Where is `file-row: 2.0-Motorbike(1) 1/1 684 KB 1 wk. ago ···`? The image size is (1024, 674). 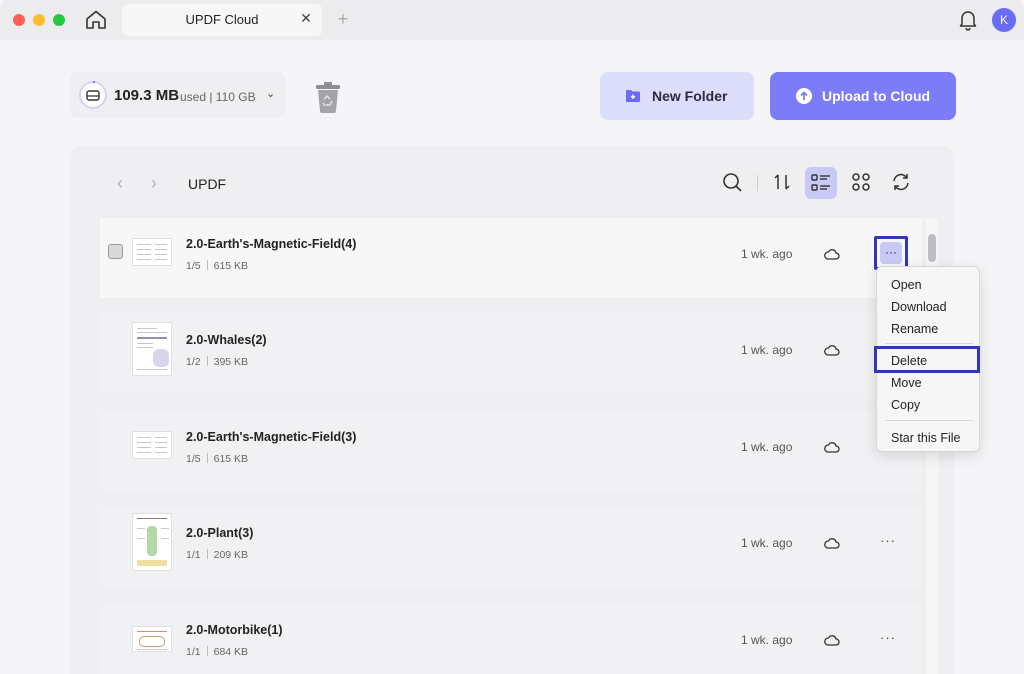
file-row: 2.0-Motorbike(1) 1/1 684 KB 1 wk. ago ··· is located at coordinates (511, 639).